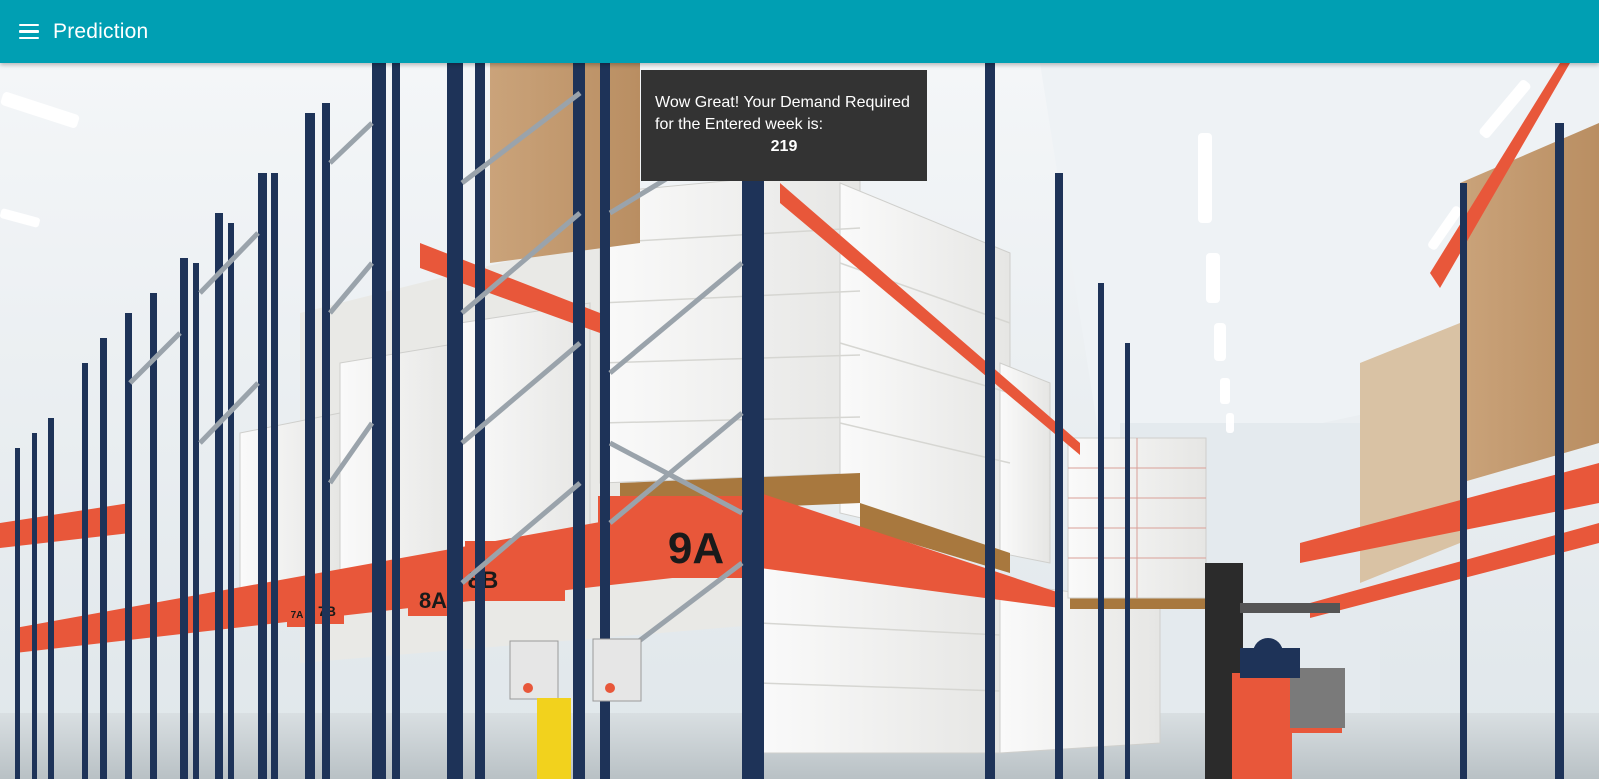  What do you see at coordinates (297, 615) in the screenshot?
I see `rack-label-7a: 7A` at bounding box center [297, 615].